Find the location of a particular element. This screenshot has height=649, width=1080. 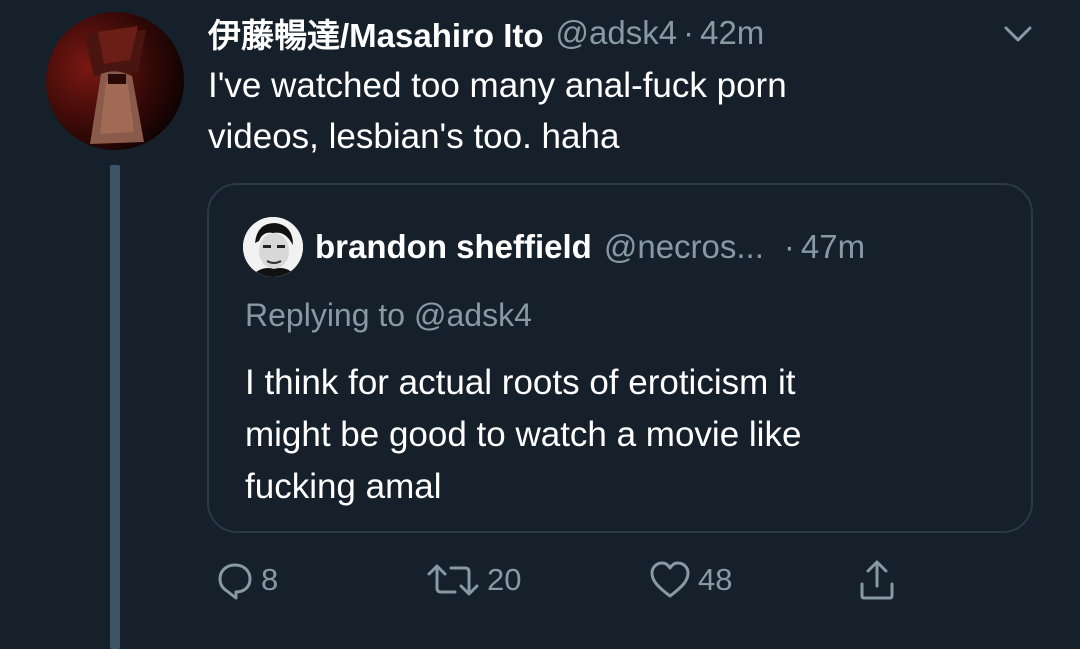

quoted-text-line: might be good to watch a movie like is located at coordinates (523, 434).